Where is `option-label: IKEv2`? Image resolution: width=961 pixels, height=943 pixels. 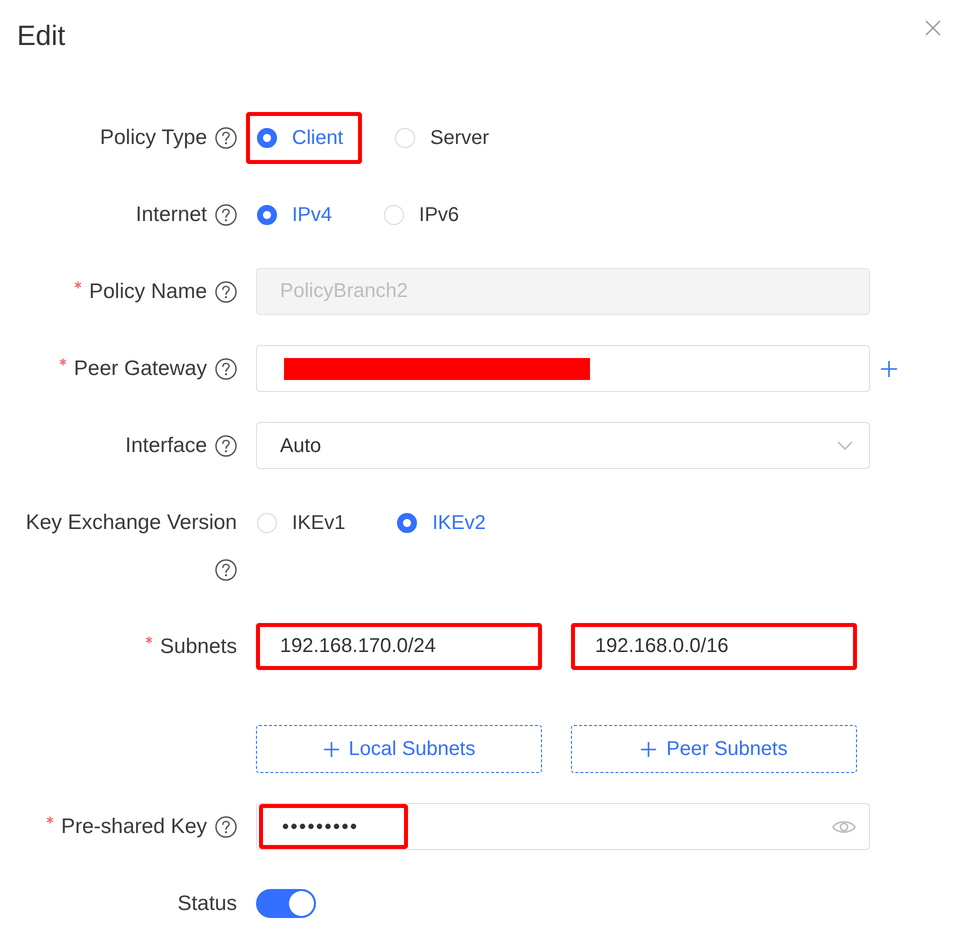 option-label: IKEv2 is located at coordinates (459, 522).